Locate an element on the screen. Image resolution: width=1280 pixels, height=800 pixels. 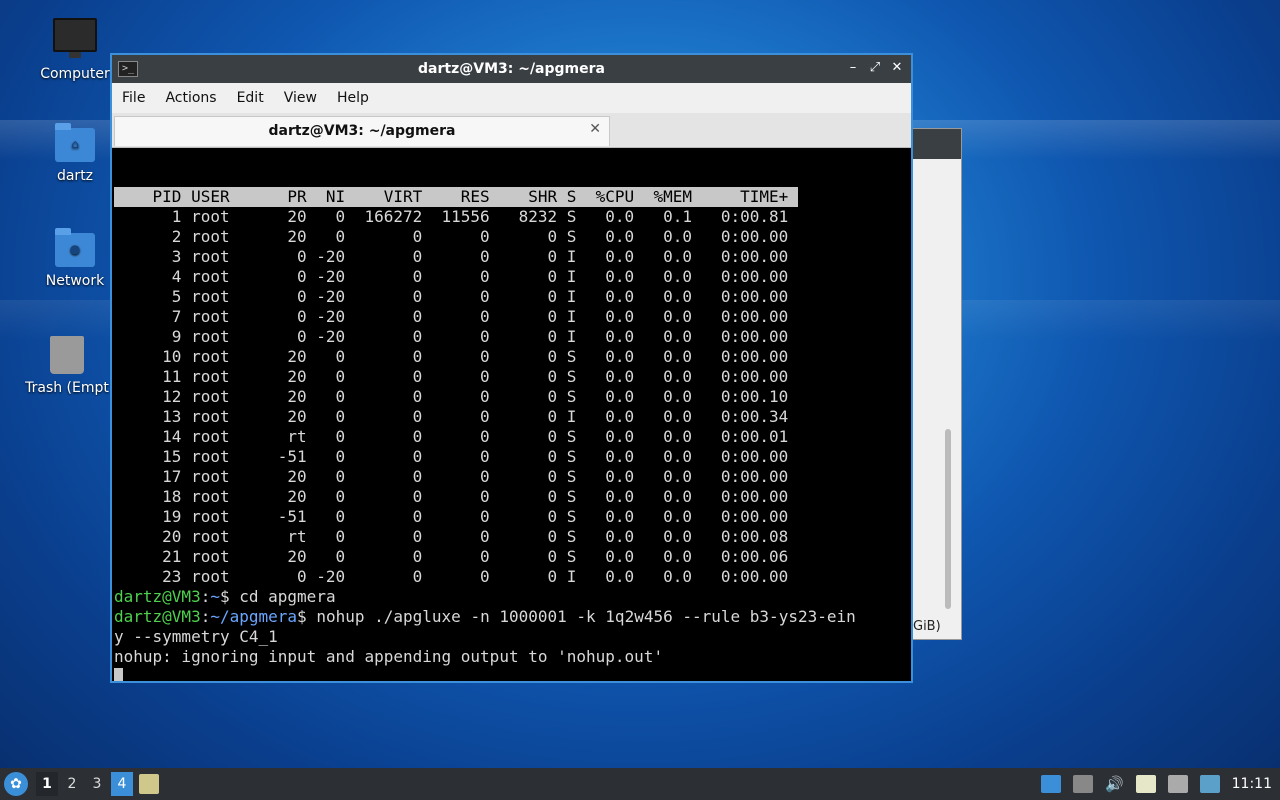
process-row: 14 root rt 0 0 0 0 S 0.0 0.0 0:00.01 is located at coordinates (451, 436).